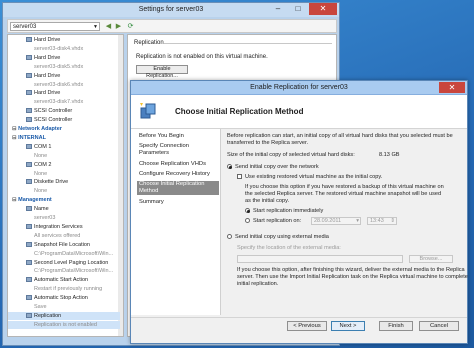 The height and width of the screenshot is (348, 474). I want to click on tree-row: ⊟ Management, so click(66, 200).